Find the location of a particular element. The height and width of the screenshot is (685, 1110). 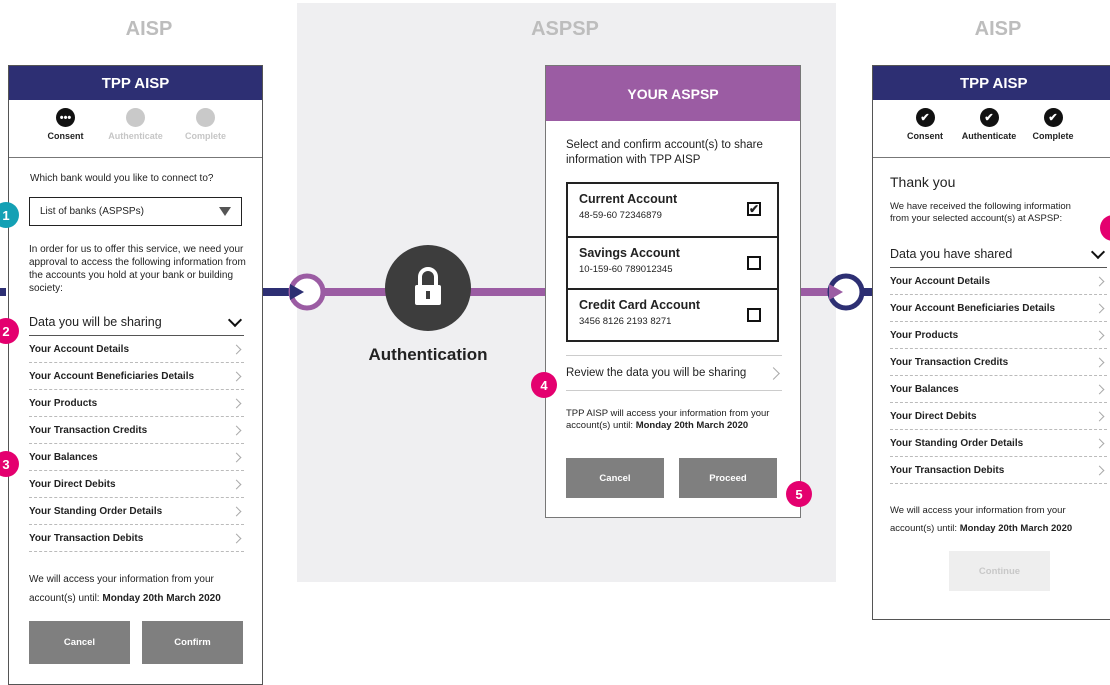

aspsp-header: YOUR ASPSP is located at coordinates (673, 93).